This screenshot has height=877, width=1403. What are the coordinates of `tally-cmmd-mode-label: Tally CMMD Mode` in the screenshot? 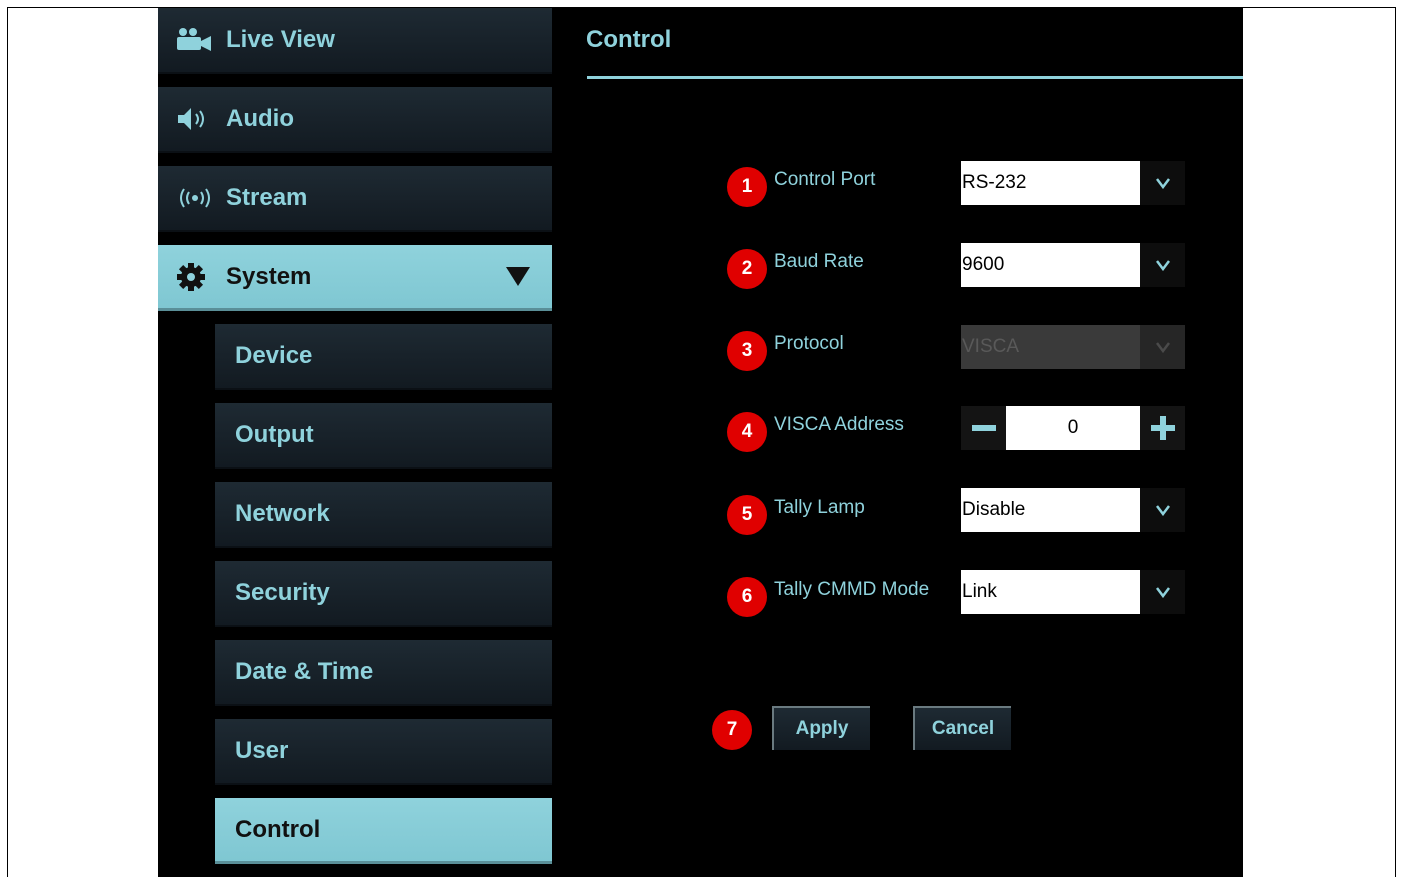 It's located at (852, 589).